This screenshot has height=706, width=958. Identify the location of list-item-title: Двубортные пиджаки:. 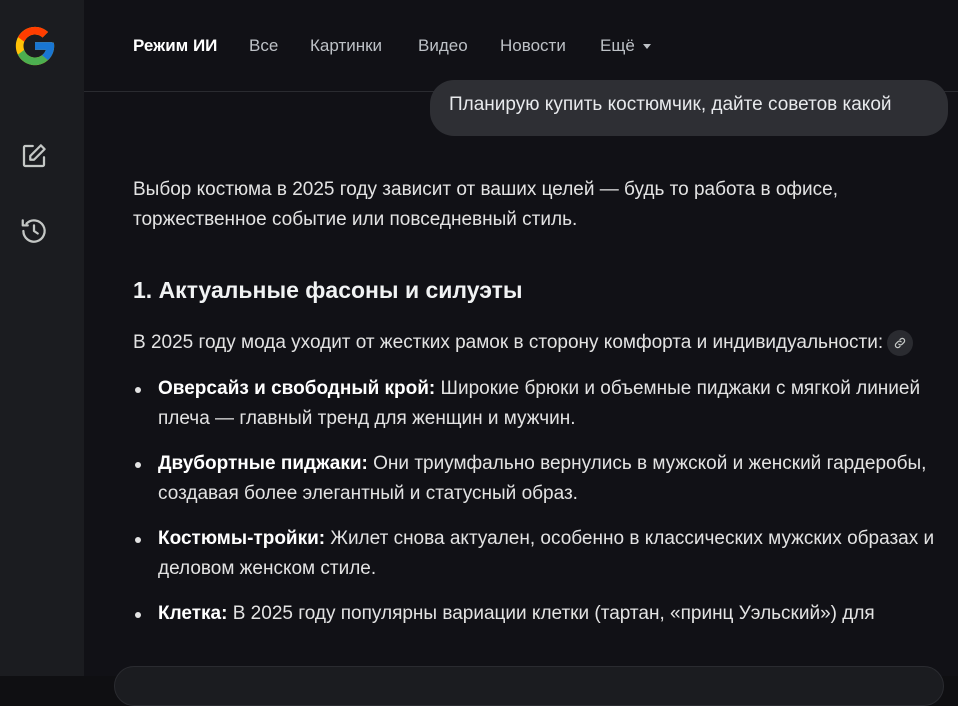
(263, 463).